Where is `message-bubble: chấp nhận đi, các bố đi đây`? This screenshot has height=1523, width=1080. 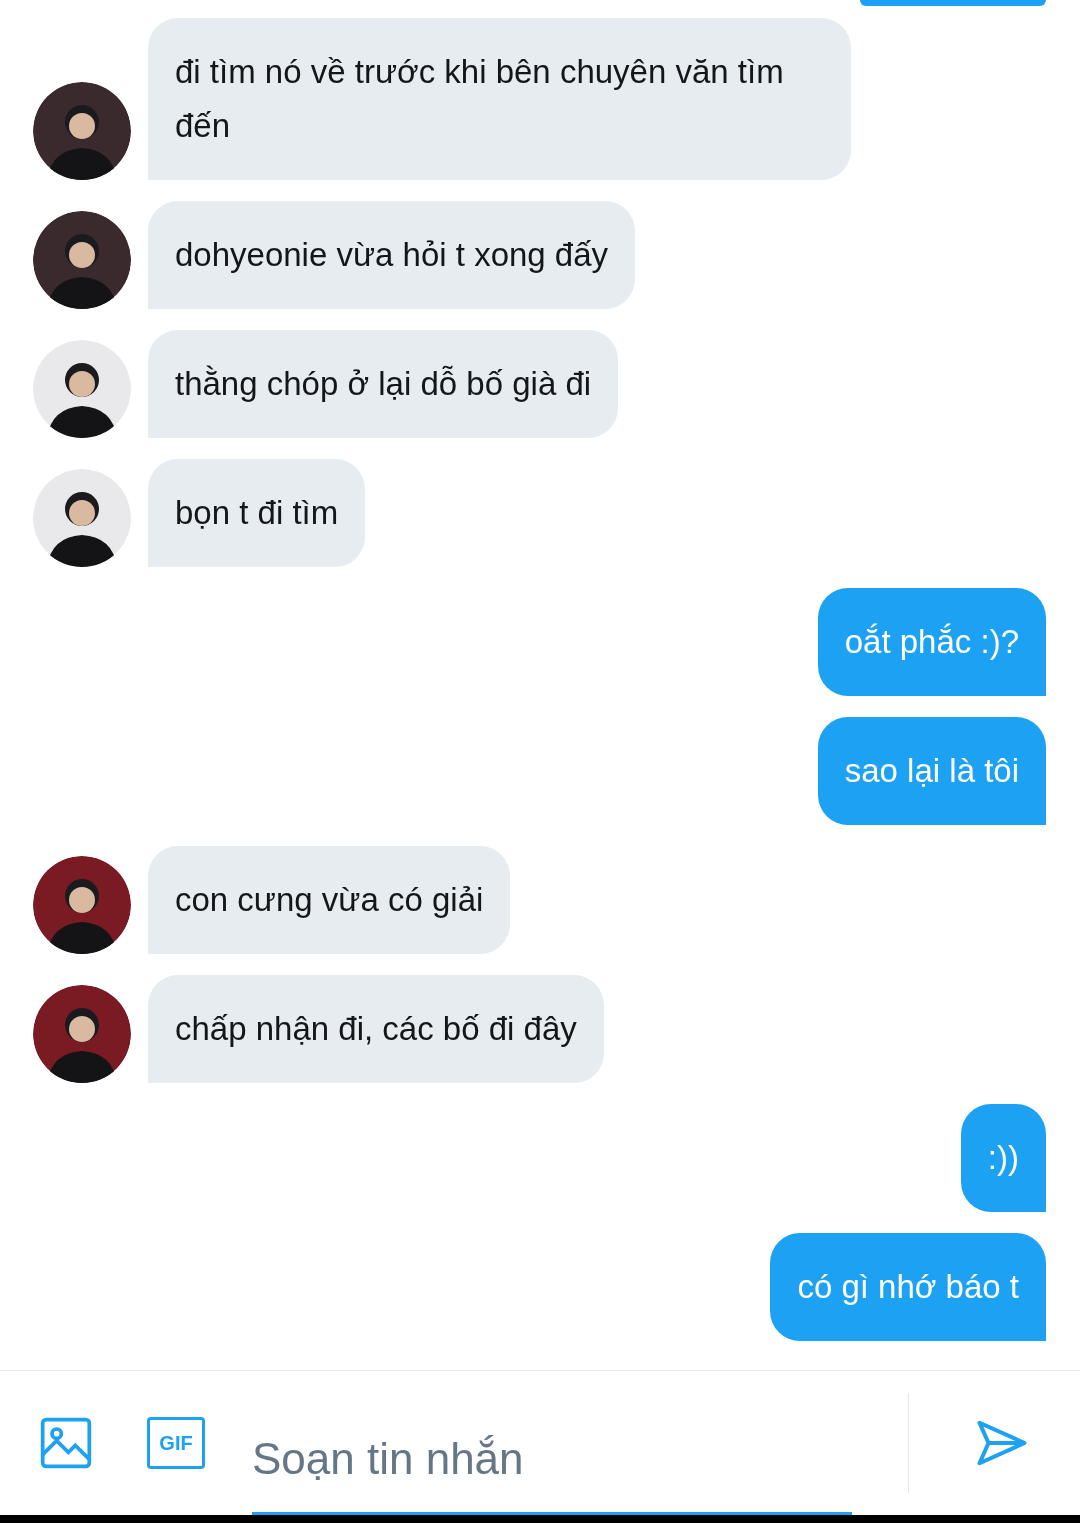
message-bubble: chấp nhận đi, các bố đi đây is located at coordinates (376, 1029).